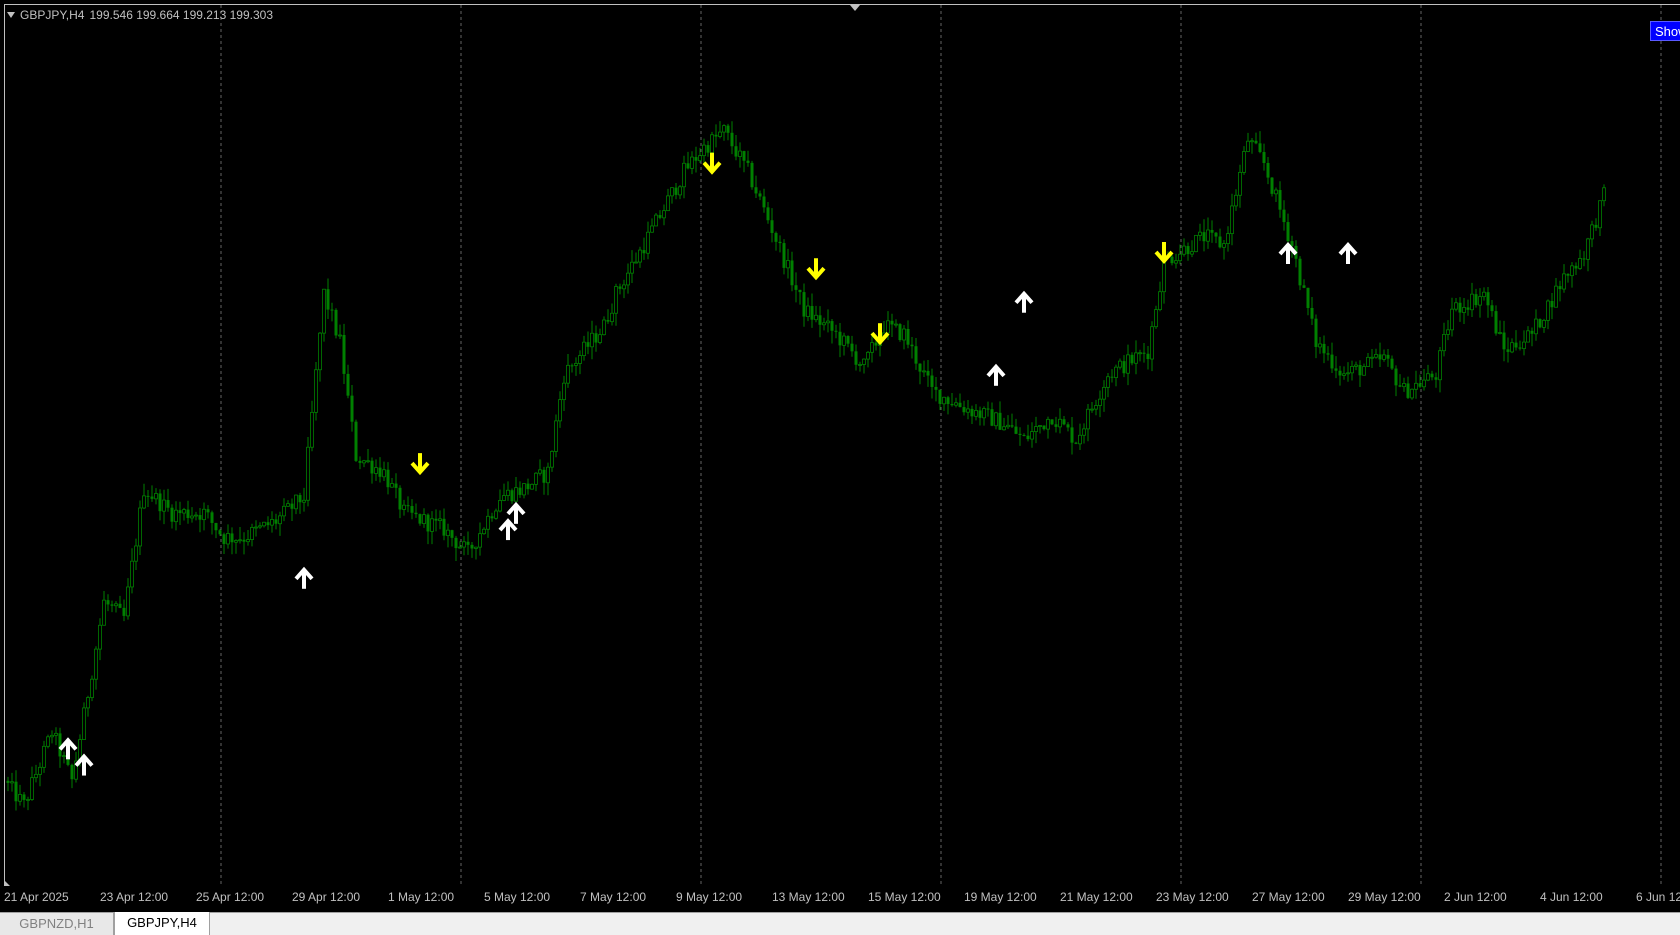 Image resolution: width=1680 pixels, height=935 pixels. Describe the element at coordinates (57, 924) in the screenshot. I see `tab-gbpnzd-h1: GBPNZD,H1` at that location.